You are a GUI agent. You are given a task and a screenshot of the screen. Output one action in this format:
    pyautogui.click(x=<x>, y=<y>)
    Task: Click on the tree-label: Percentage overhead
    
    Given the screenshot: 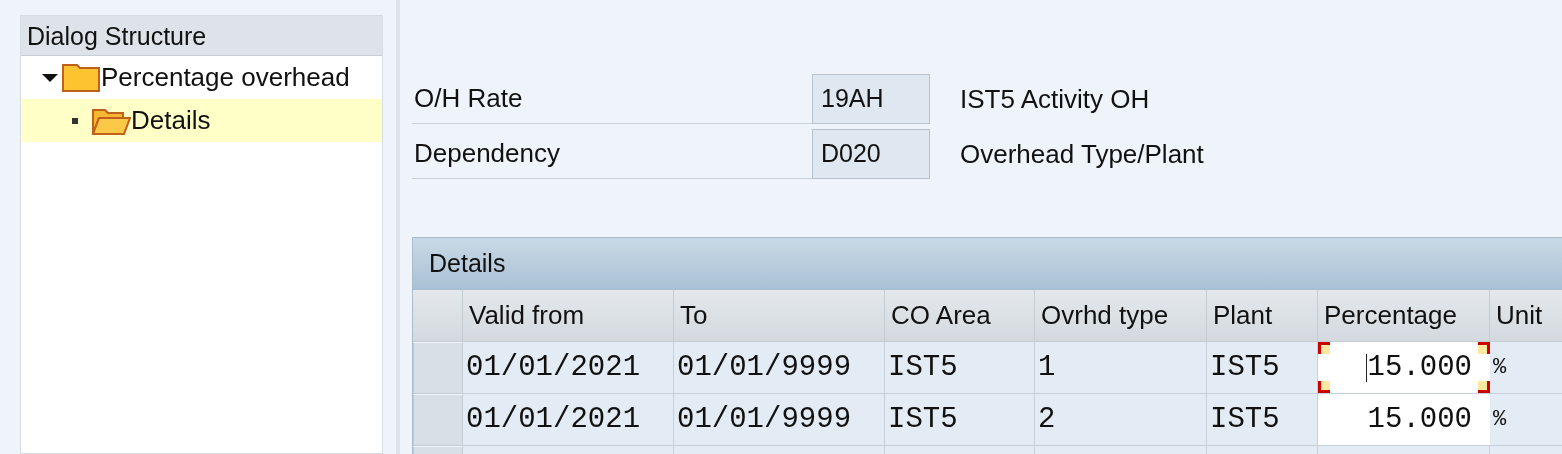 What is the action you would take?
    pyautogui.click(x=225, y=77)
    